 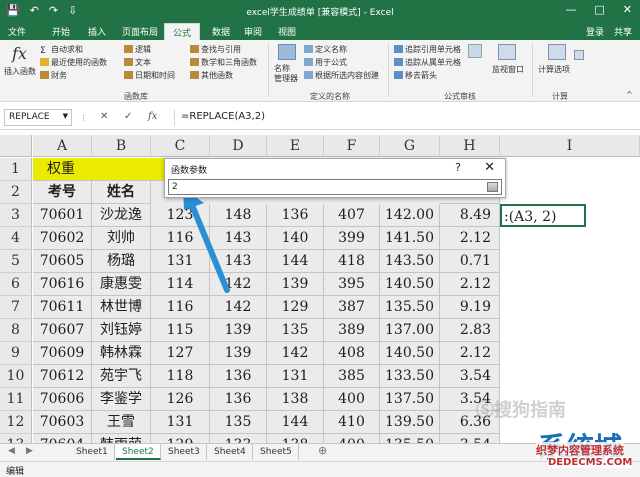 I want to click on tab-file: 文件, so click(x=17, y=31).